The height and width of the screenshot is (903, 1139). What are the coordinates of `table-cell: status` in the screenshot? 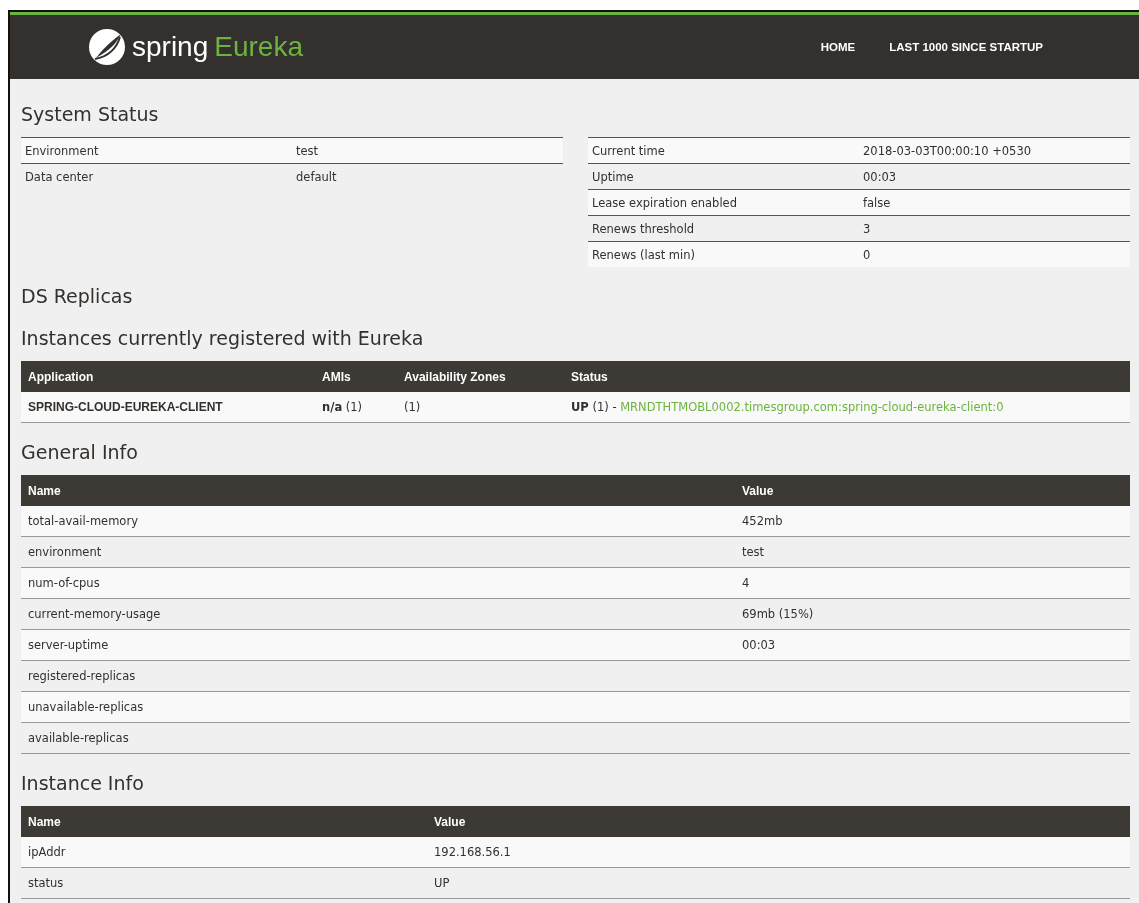 It's located at (224, 883).